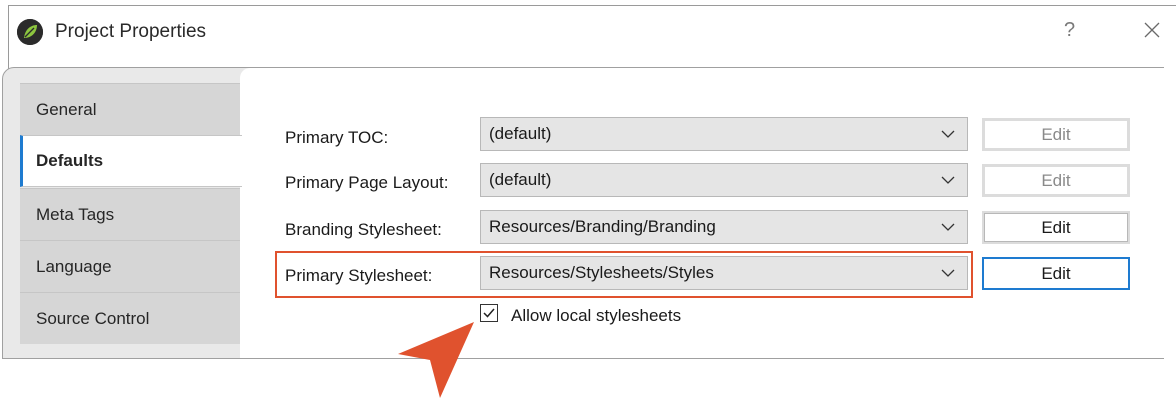 This screenshot has height=400, width=1176. I want to click on primary-toc-edit-button: Edit, so click(1056, 134).